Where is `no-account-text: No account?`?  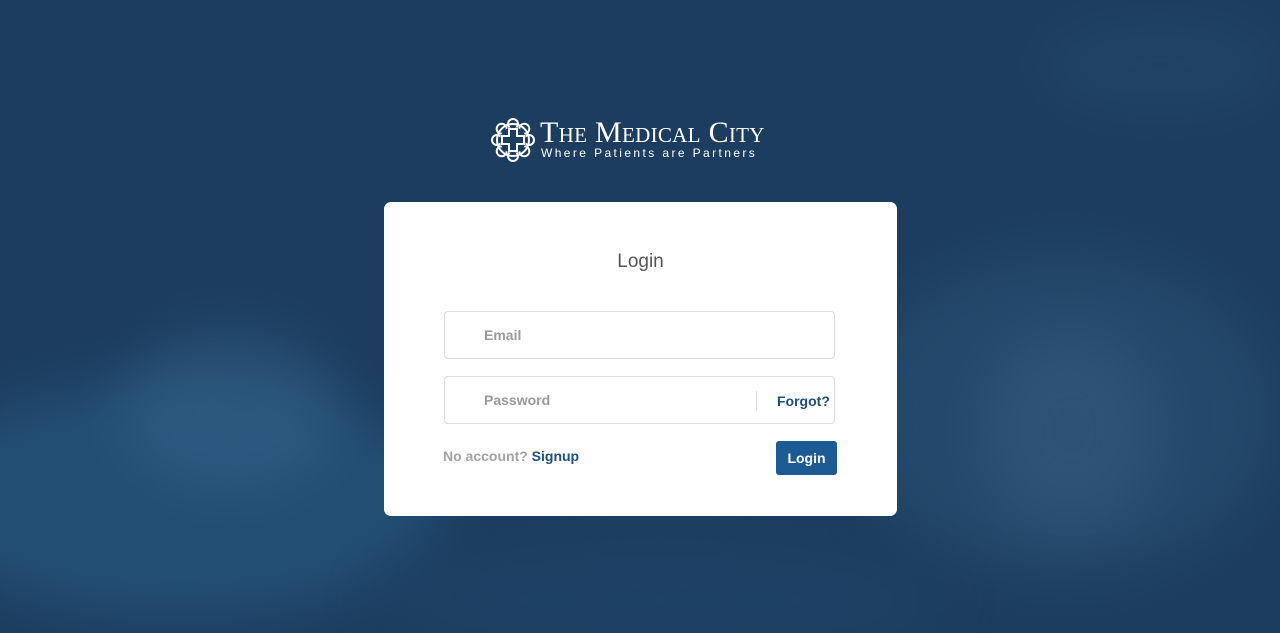 no-account-text: No account? is located at coordinates (485, 456).